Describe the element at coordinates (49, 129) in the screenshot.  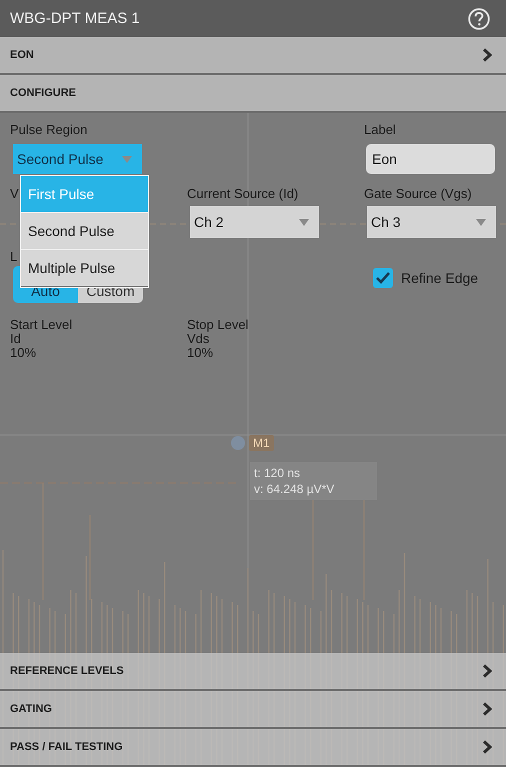
I see `field-label: Pulse Region` at that location.